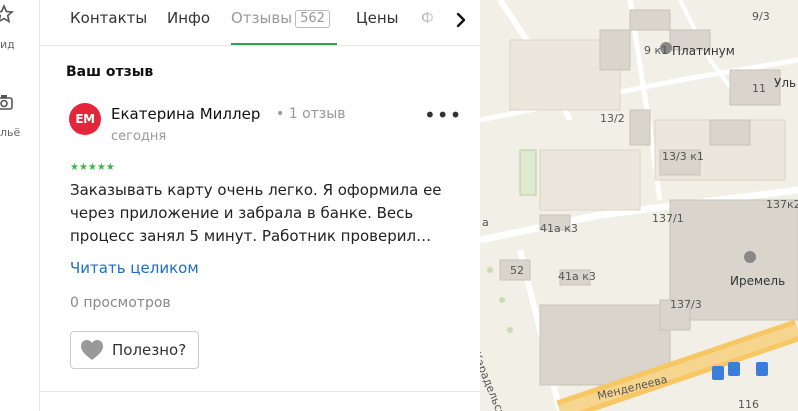  What do you see at coordinates (703, 51) in the screenshot?
I see `map-label: Платинум` at bounding box center [703, 51].